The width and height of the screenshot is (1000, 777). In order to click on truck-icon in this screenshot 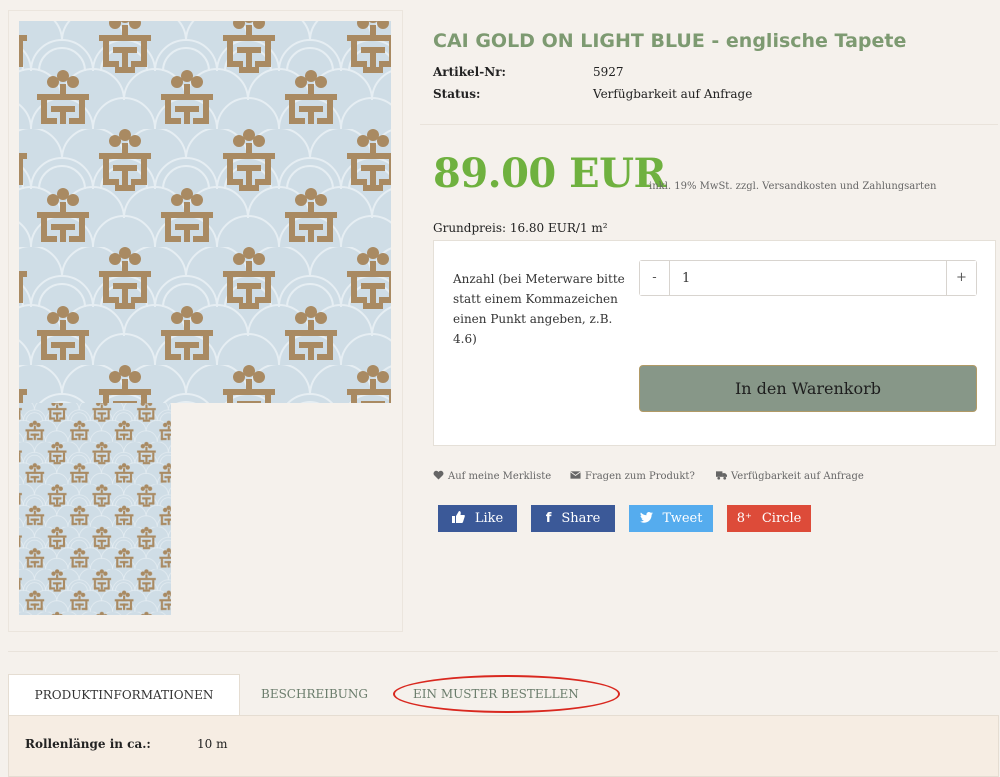, I will do `click(721, 475)`.